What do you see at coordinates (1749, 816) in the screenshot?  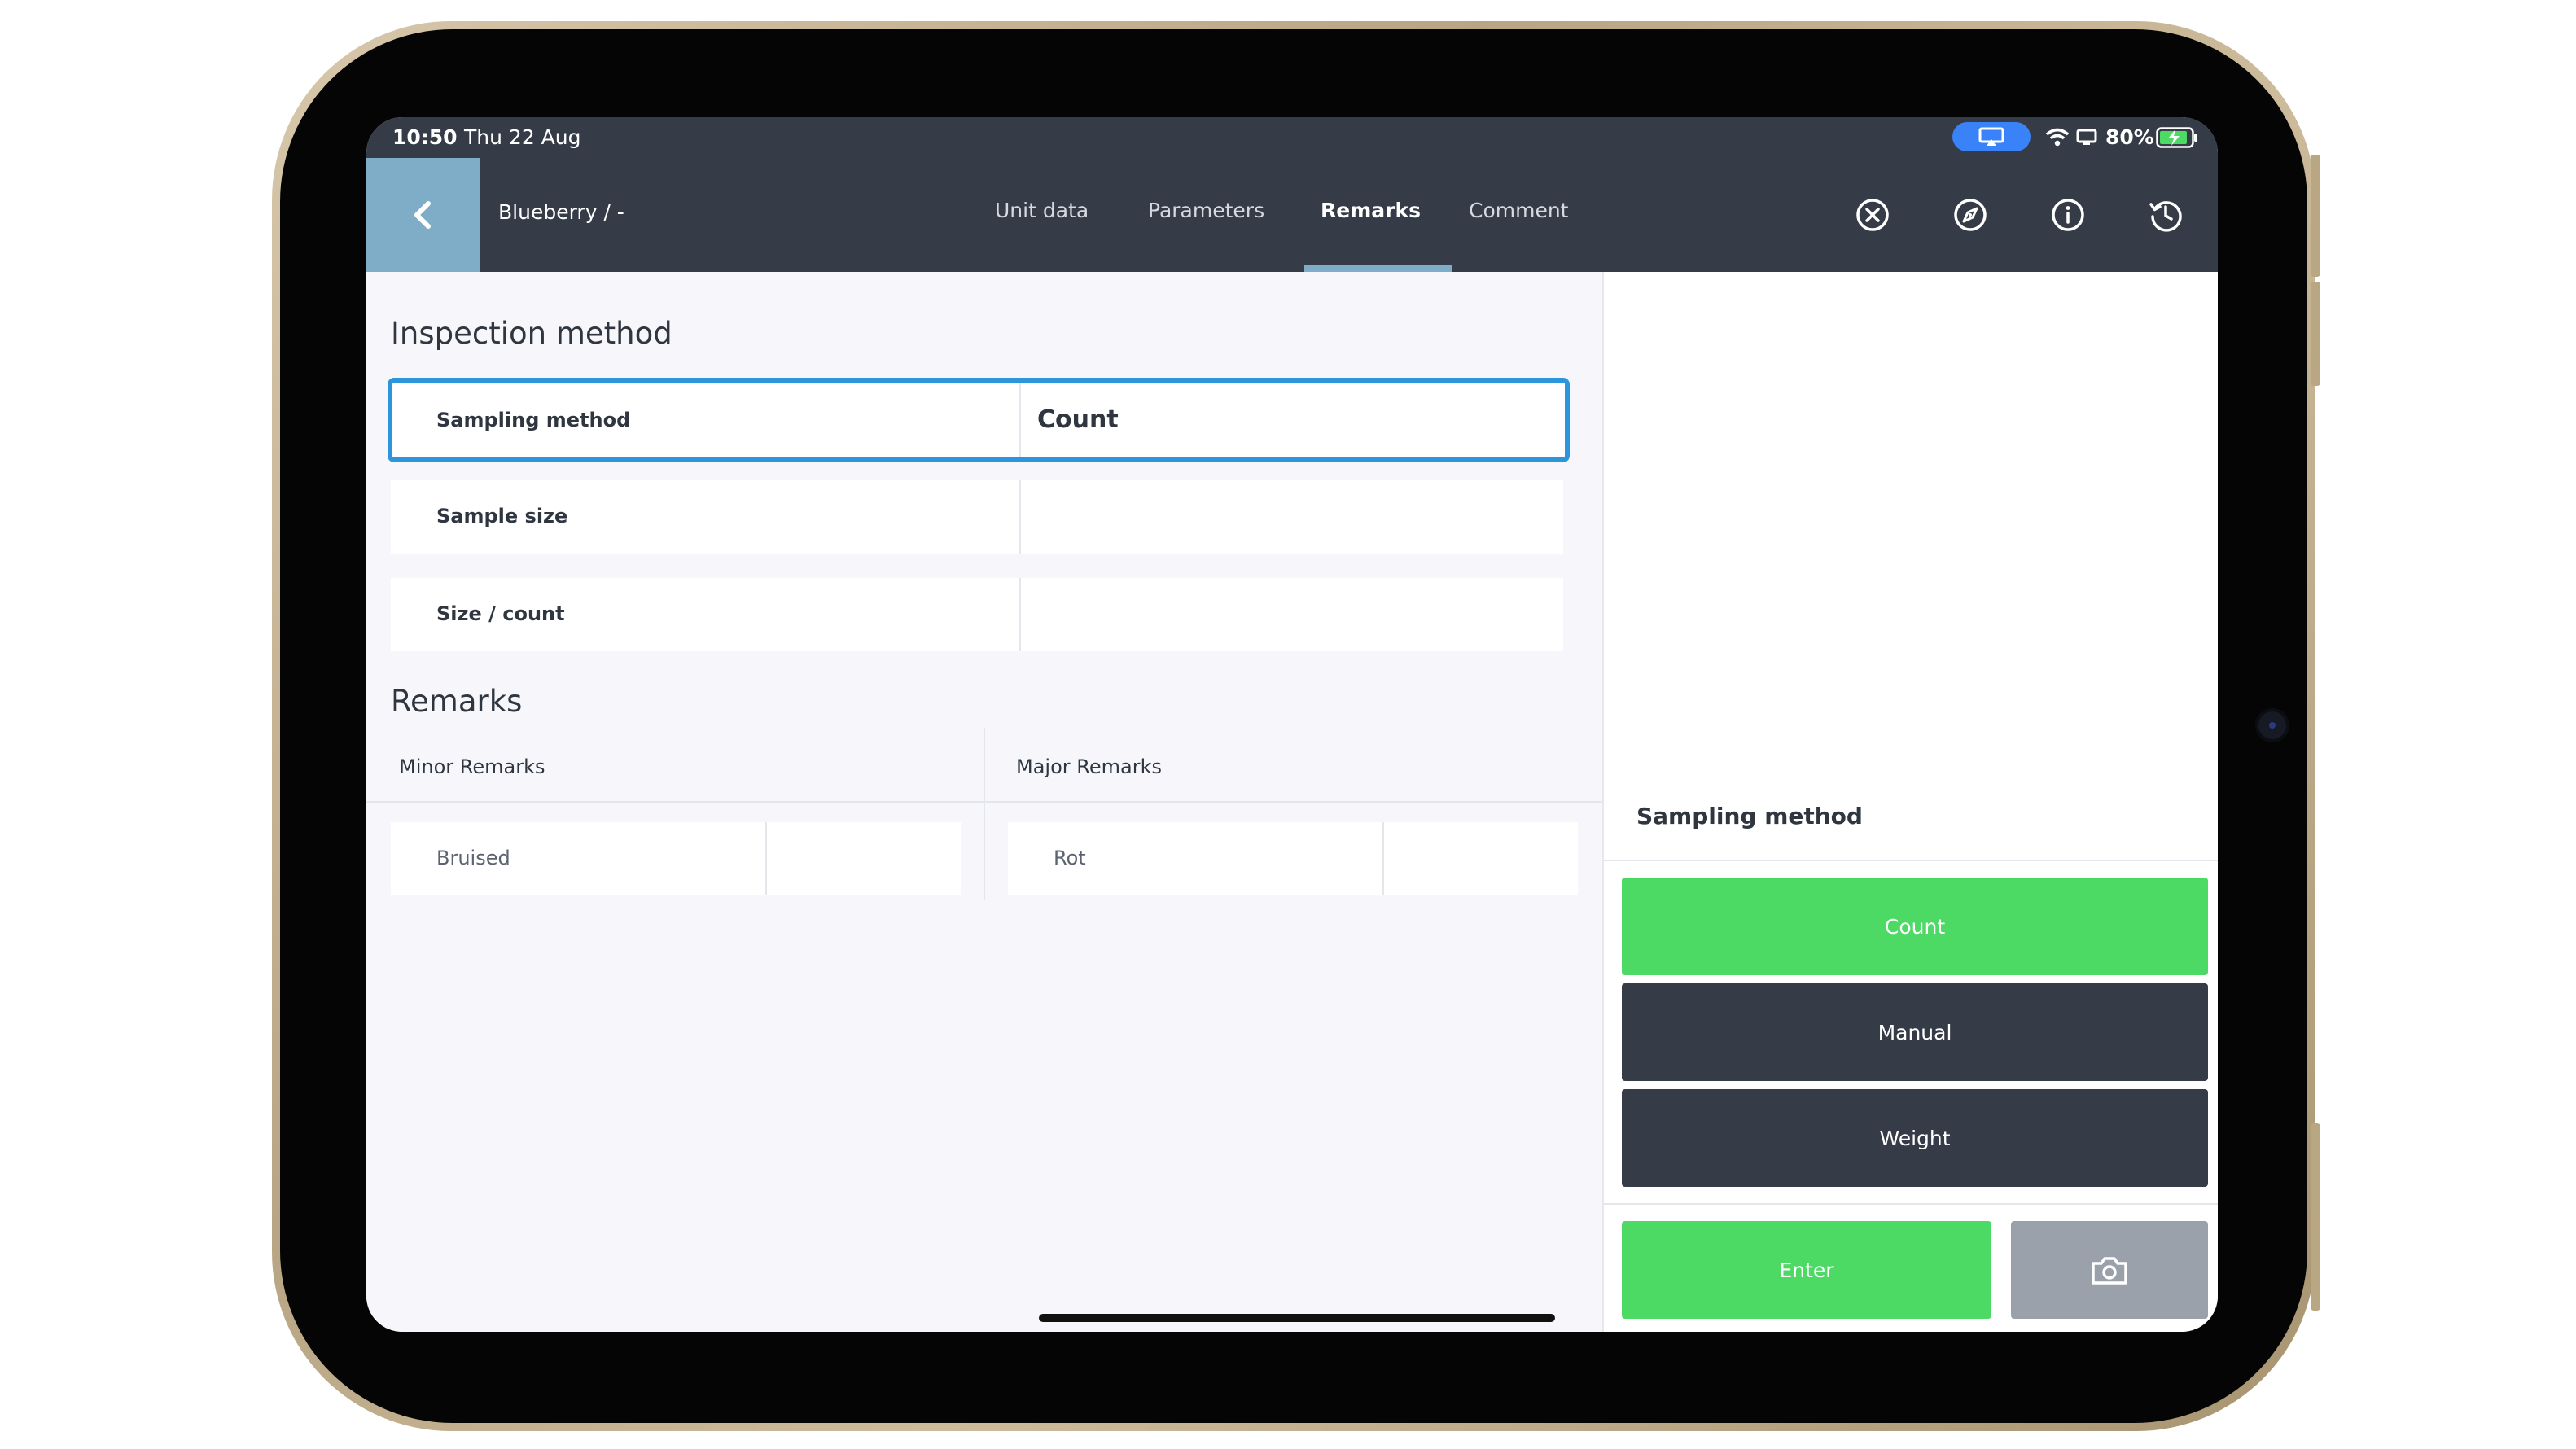 I see `side-panel-title: Sampling method` at bounding box center [1749, 816].